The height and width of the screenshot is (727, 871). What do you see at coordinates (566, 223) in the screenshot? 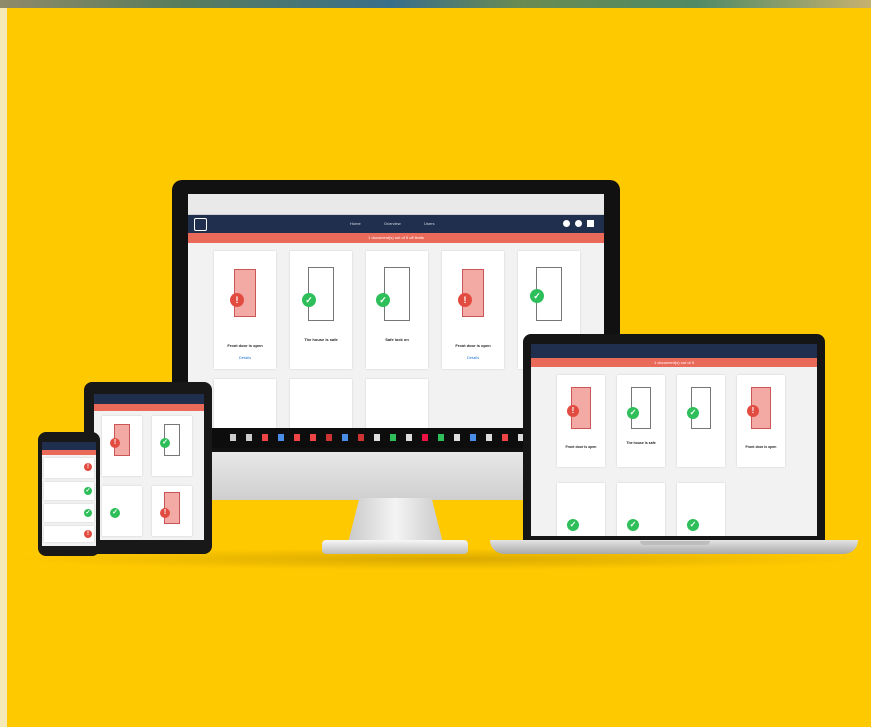
I see `settings-icon` at bounding box center [566, 223].